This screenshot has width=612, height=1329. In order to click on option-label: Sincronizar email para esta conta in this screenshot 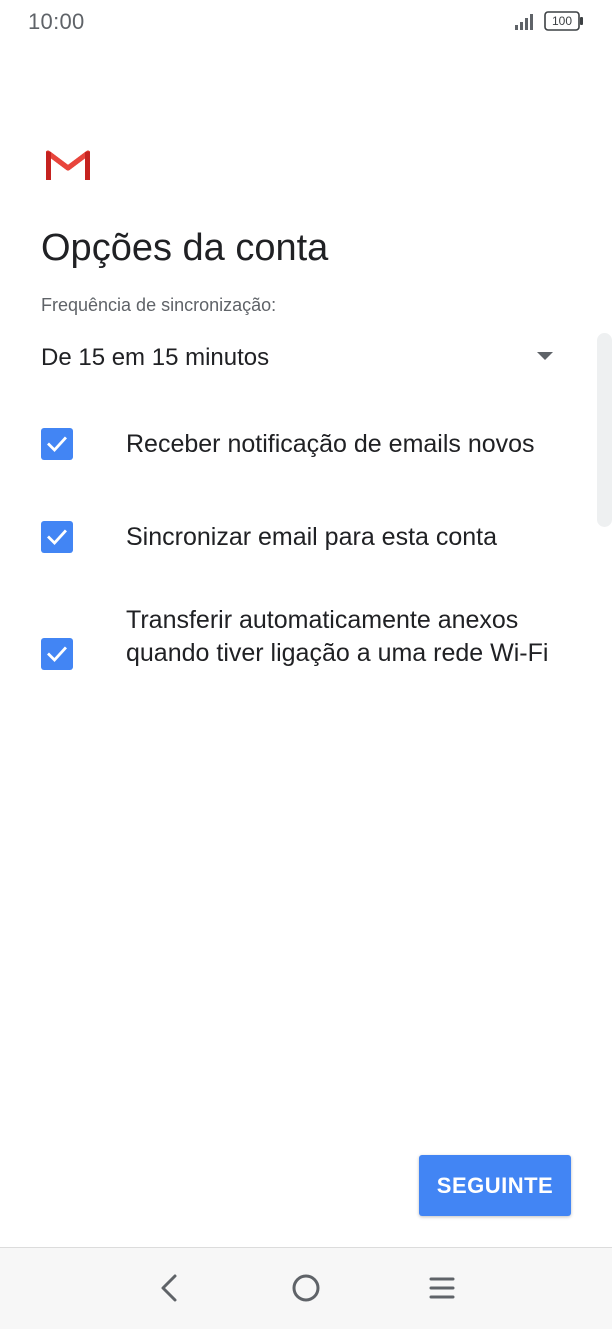, I will do `click(312, 537)`.